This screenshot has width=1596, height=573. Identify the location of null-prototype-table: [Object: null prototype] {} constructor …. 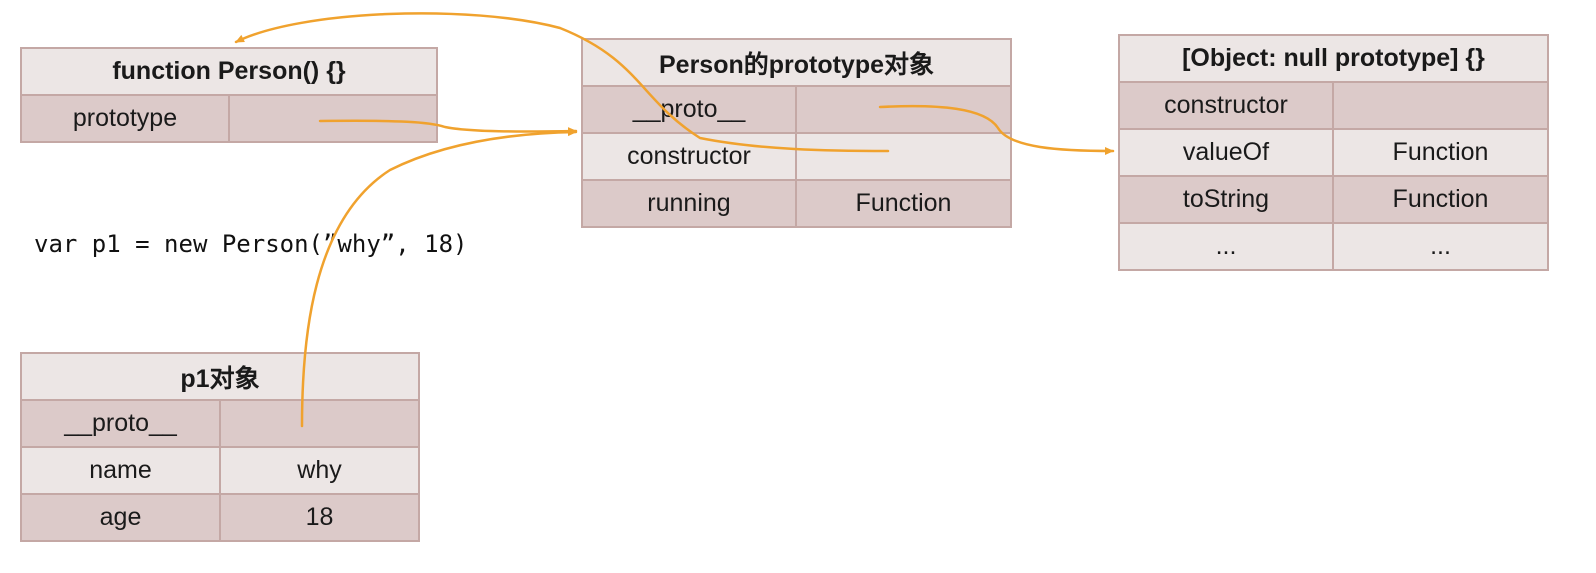
(1333, 152).